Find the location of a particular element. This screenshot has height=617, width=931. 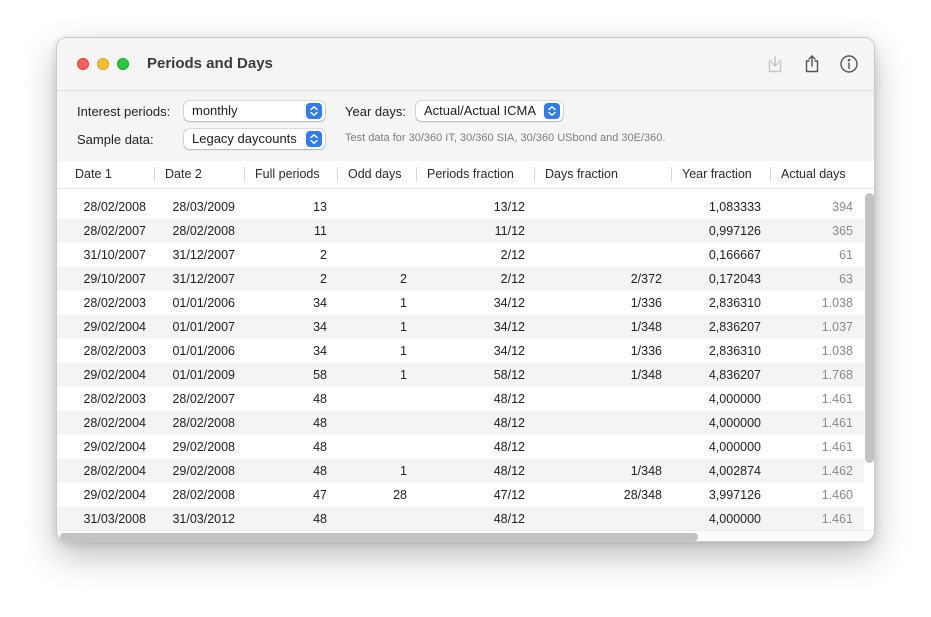

cell-odd-days: 2 is located at coordinates (403, 279).